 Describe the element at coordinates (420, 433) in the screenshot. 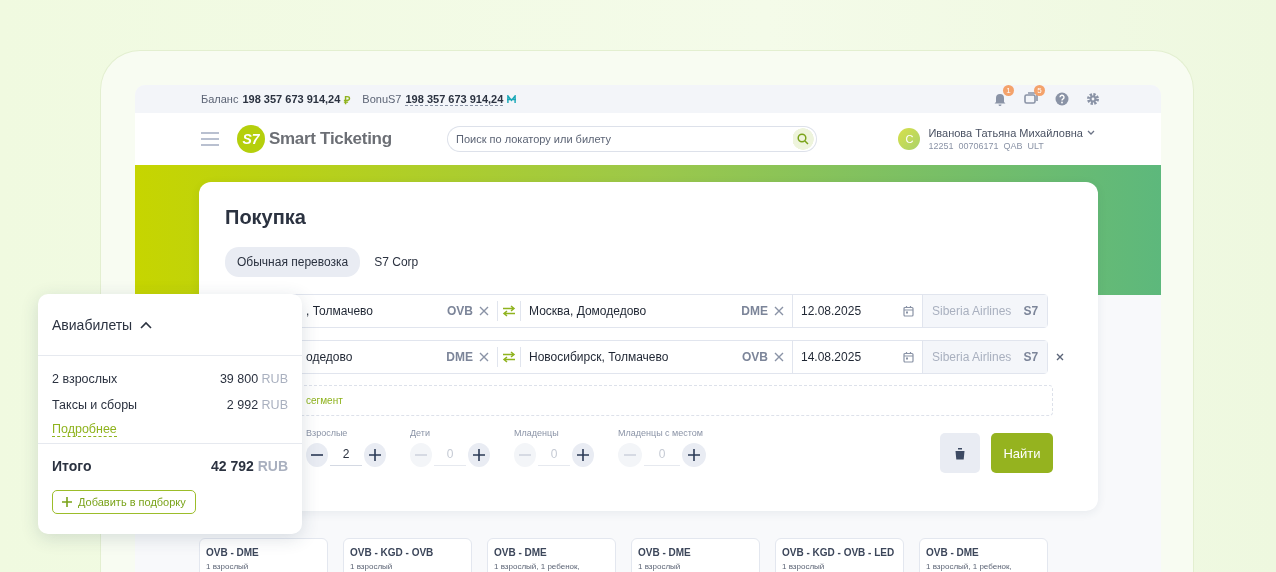

I see `passenger-label: Дети` at that location.